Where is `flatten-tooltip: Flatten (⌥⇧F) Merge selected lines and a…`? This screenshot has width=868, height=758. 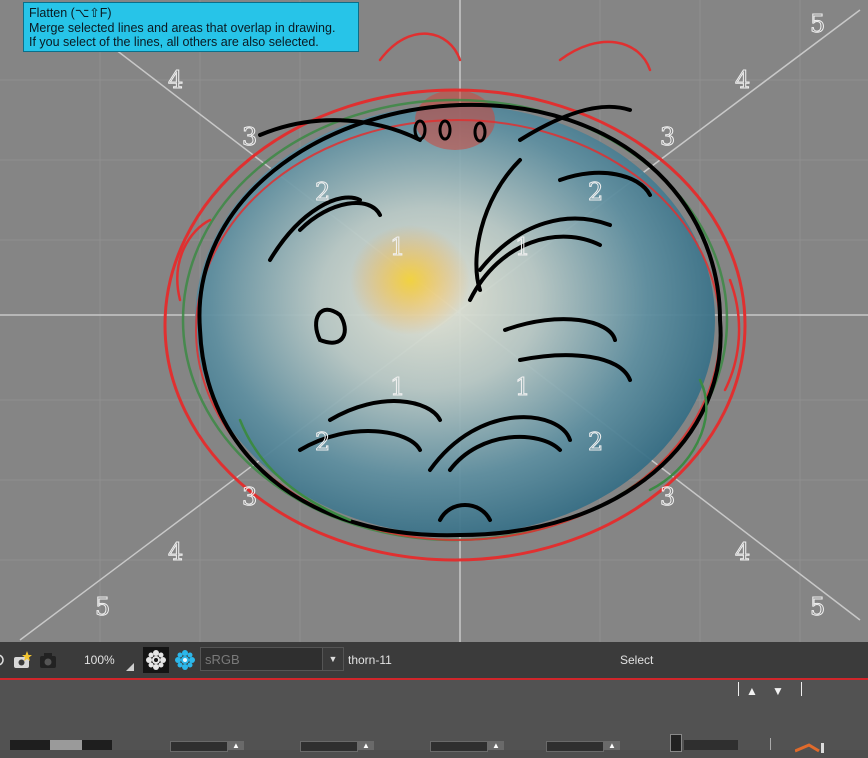
flatten-tooltip: Flatten (⌥⇧F) Merge selected lines and a… is located at coordinates (191, 27).